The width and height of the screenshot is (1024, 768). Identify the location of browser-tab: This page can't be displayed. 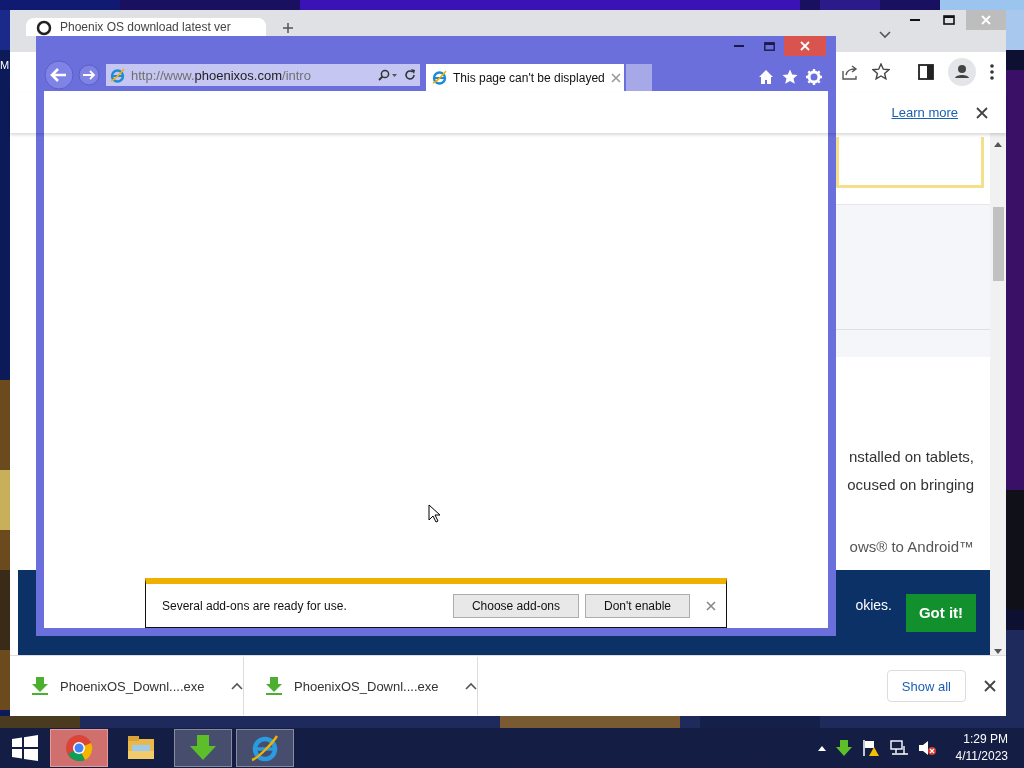
(525, 77).